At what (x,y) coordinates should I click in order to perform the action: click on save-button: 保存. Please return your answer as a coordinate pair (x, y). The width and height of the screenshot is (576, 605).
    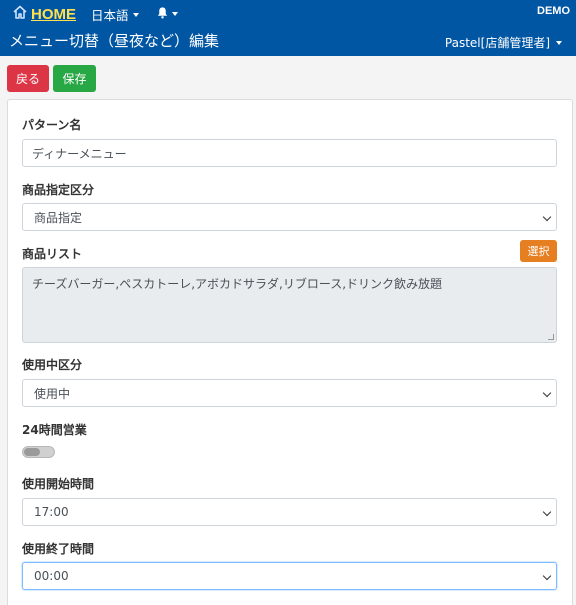
    Looking at the image, I should click on (74, 78).